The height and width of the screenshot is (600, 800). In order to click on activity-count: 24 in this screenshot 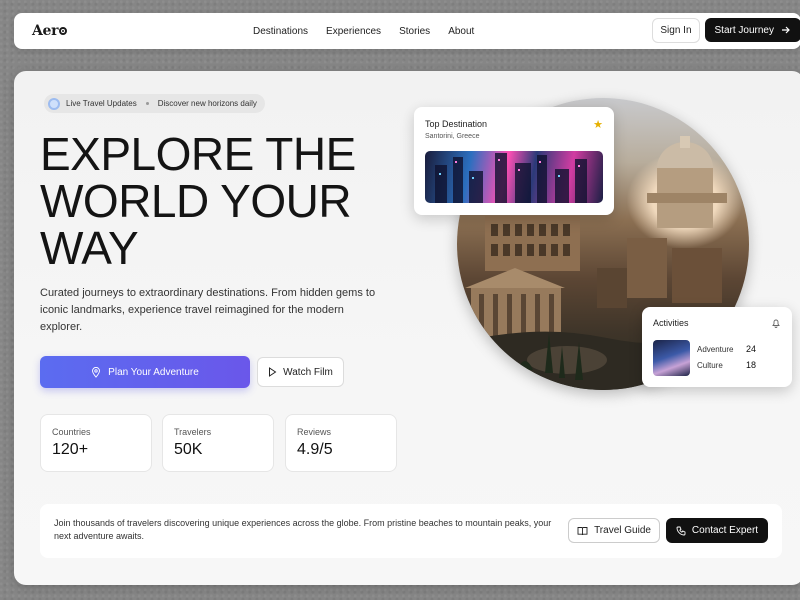, I will do `click(751, 349)`.